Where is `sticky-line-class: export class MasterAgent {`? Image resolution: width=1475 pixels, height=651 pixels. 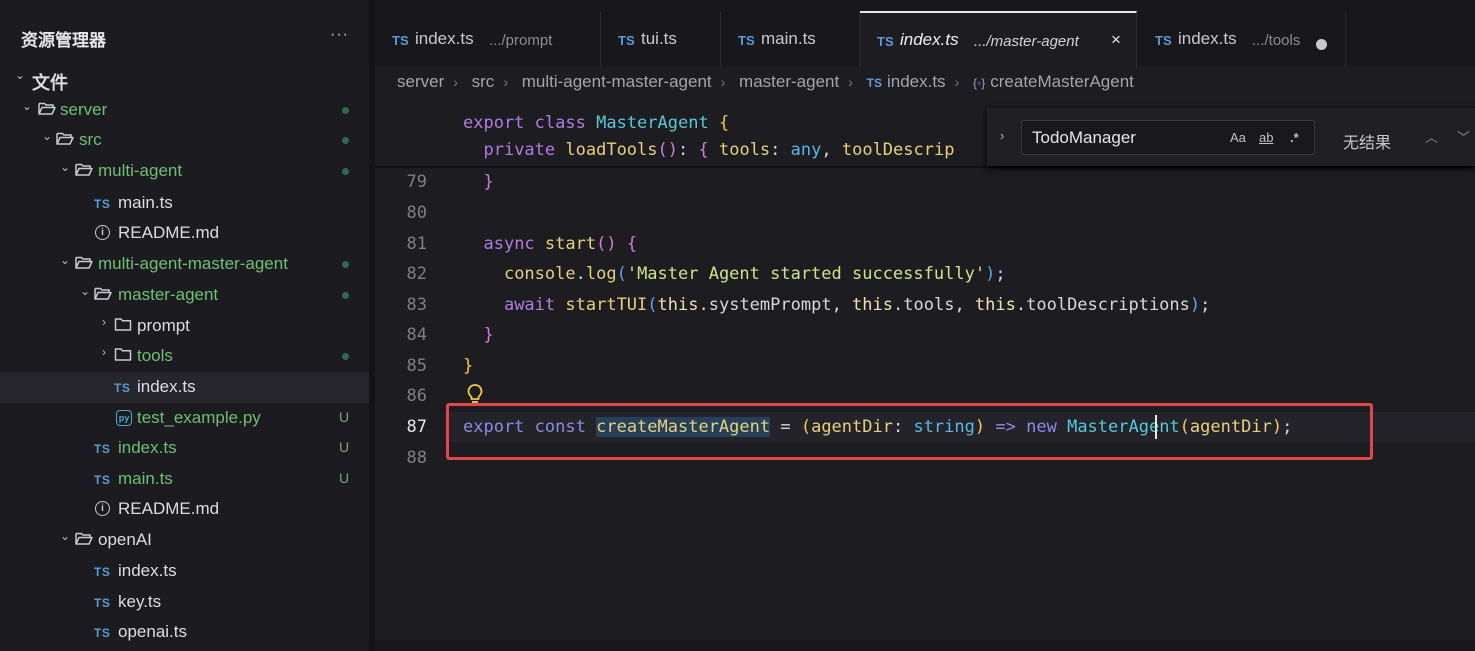 sticky-line-class: export class MasterAgent { is located at coordinates (596, 123).